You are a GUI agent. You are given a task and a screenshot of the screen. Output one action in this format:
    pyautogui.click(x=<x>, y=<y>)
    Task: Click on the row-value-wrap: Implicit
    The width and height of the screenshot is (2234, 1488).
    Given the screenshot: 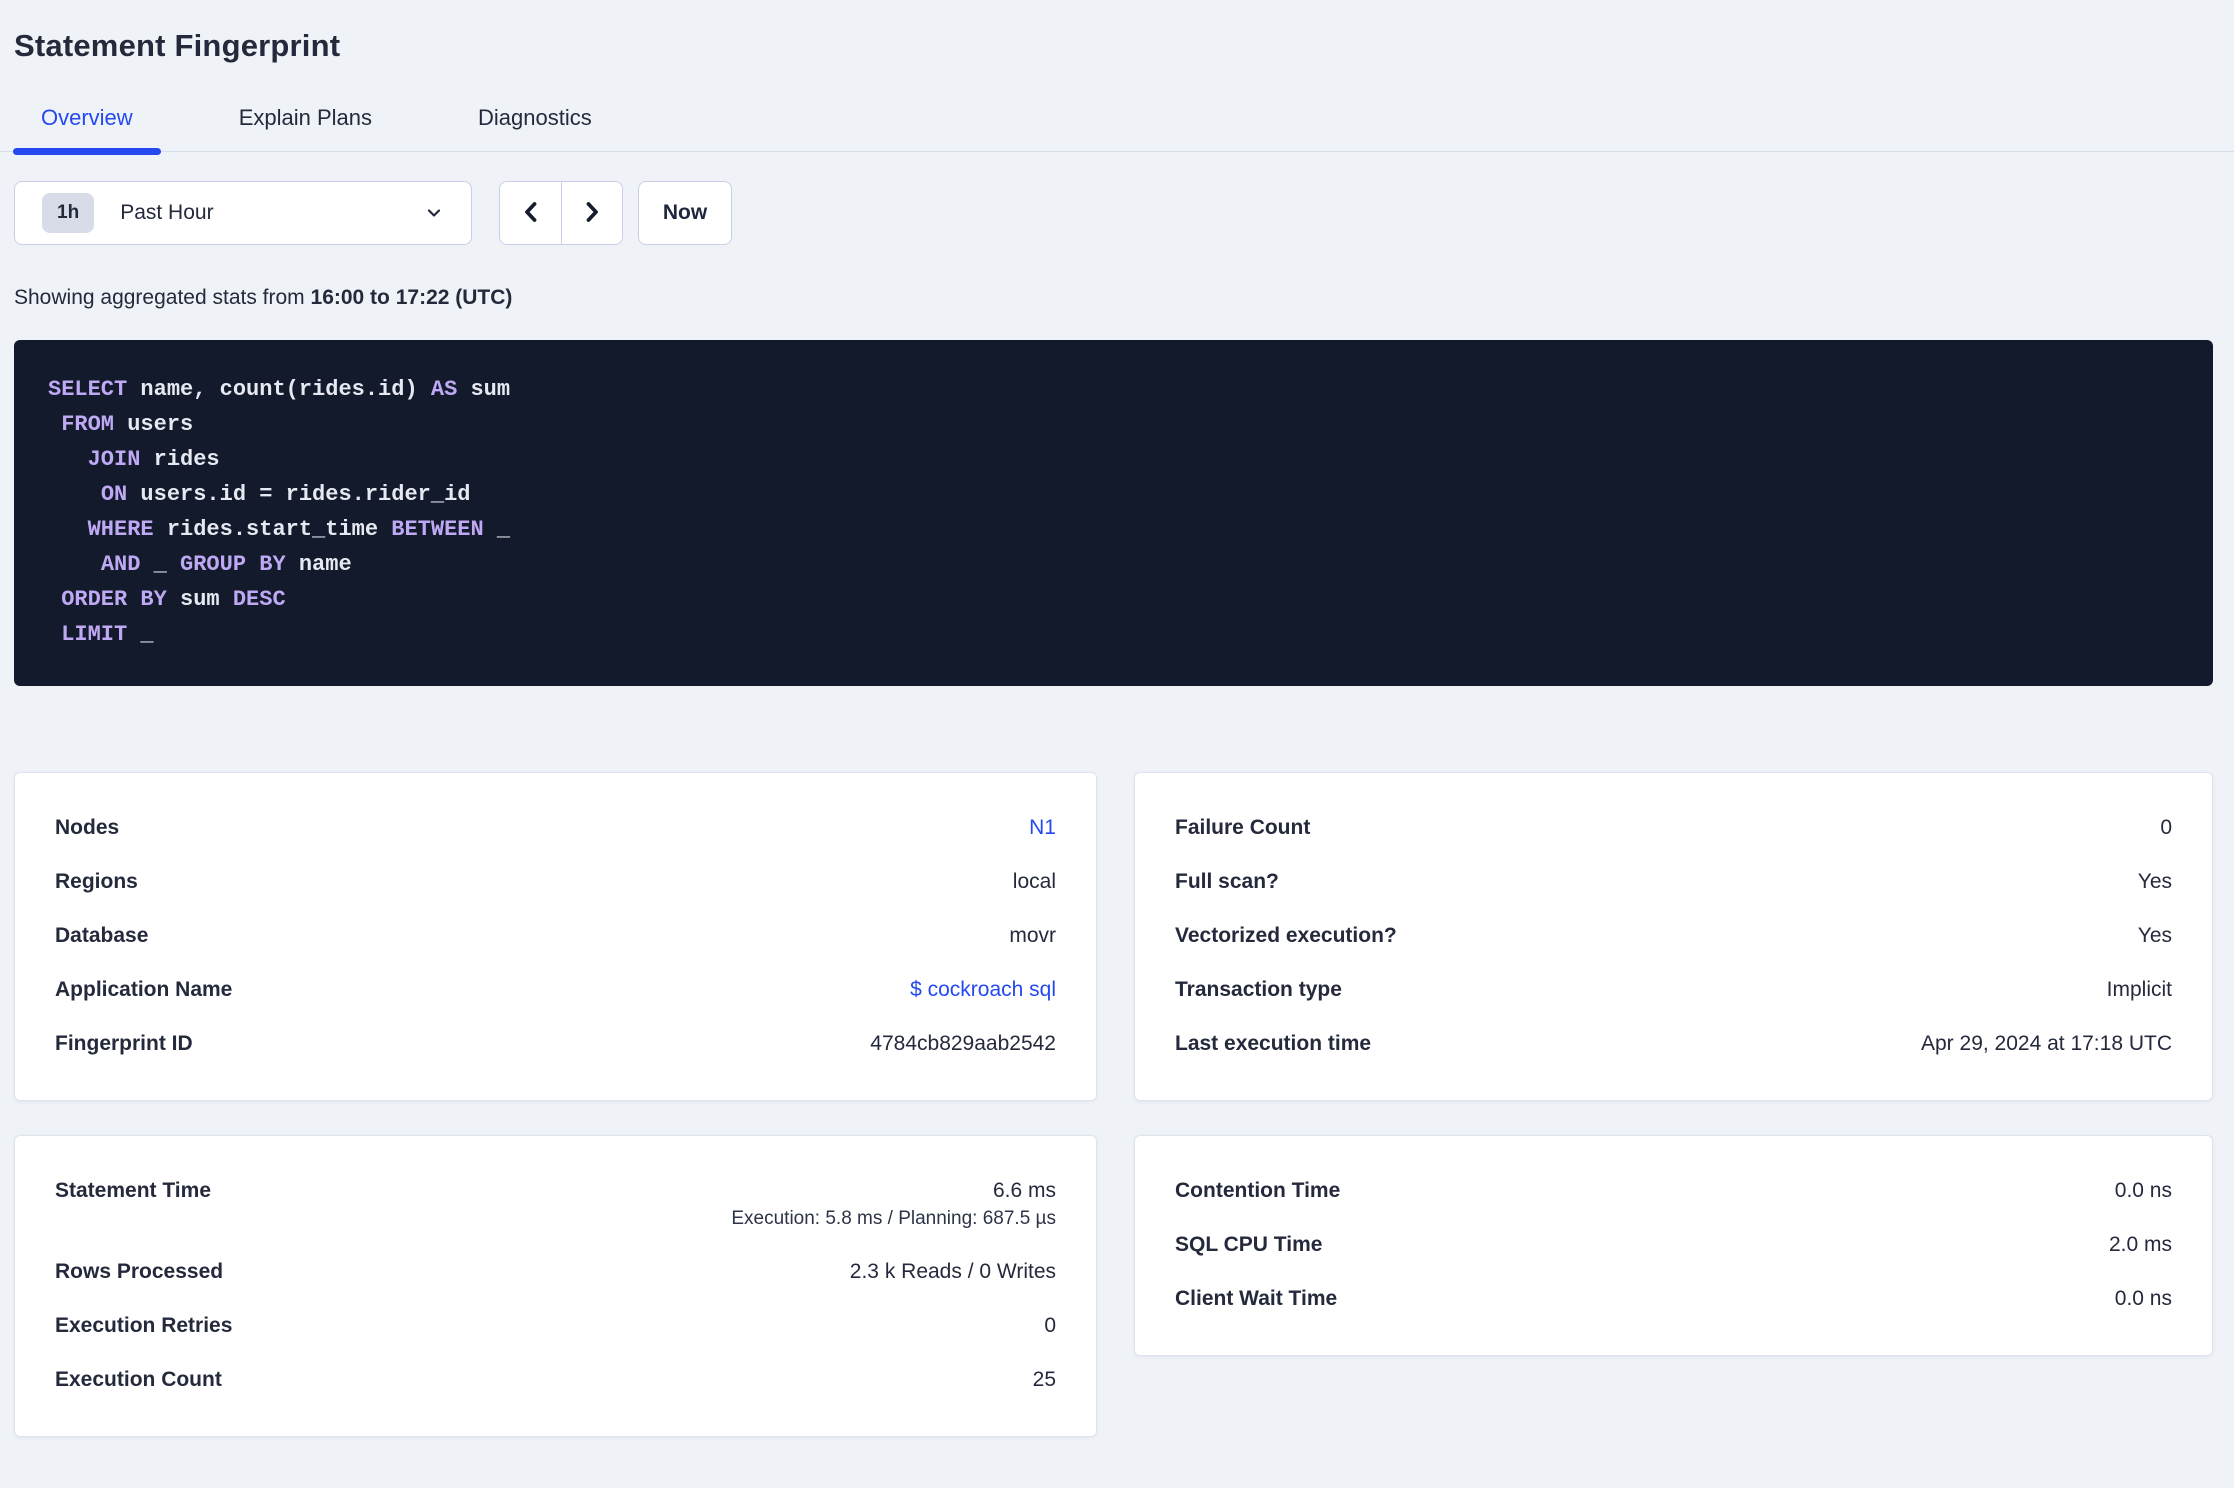 What is the action you would take?
    pyautogui.click(x=2139, y=989)
    